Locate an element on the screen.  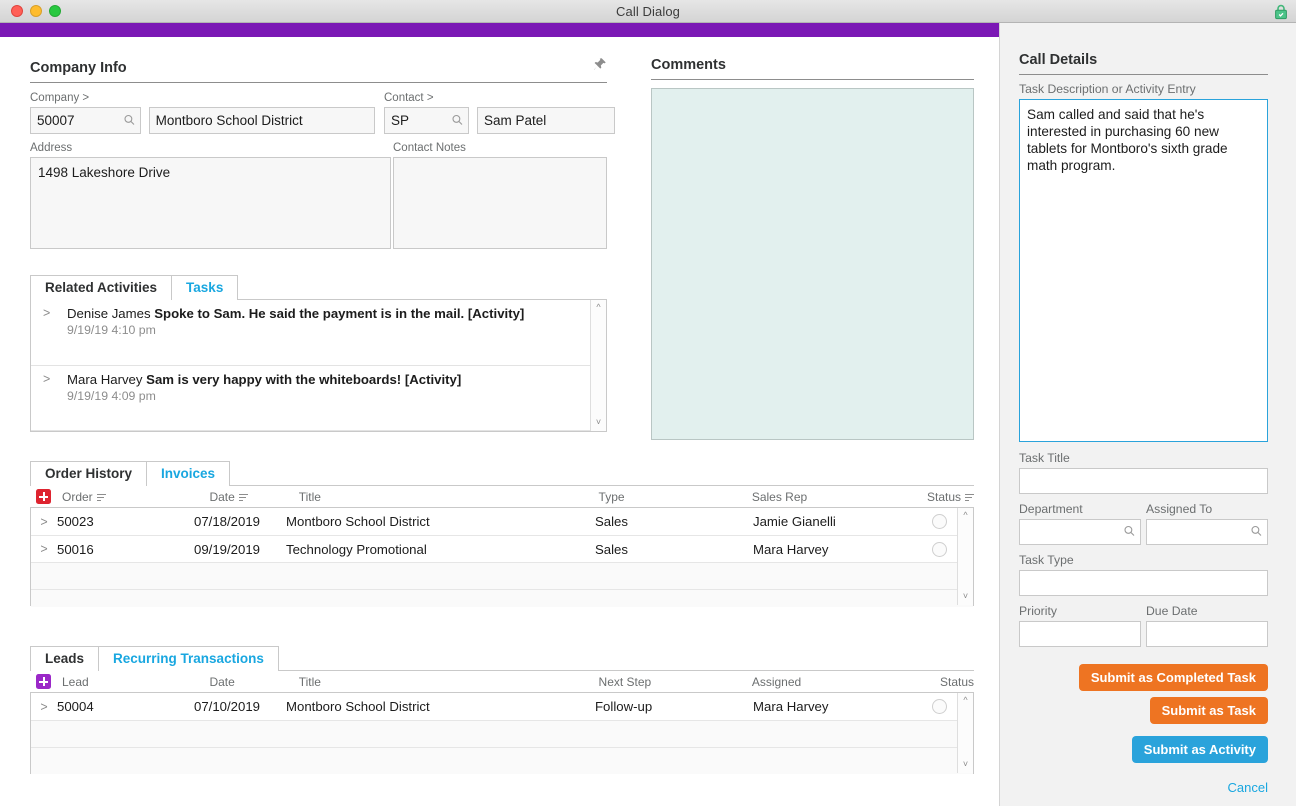
tab-order-history: Order History is located at coordinates (89, 474).